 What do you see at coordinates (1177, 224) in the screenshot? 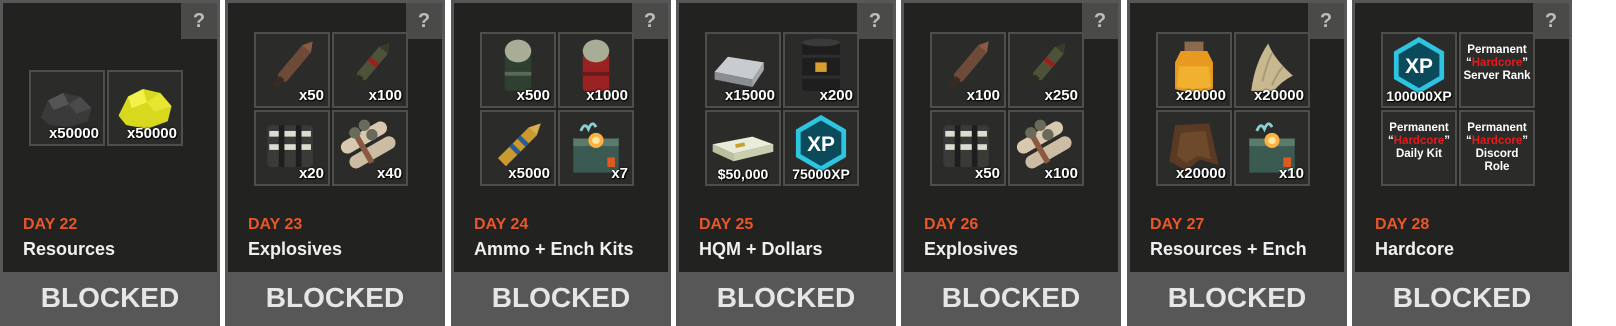
I see `day-label: DAY 27` at bounding box center [1177, 224].